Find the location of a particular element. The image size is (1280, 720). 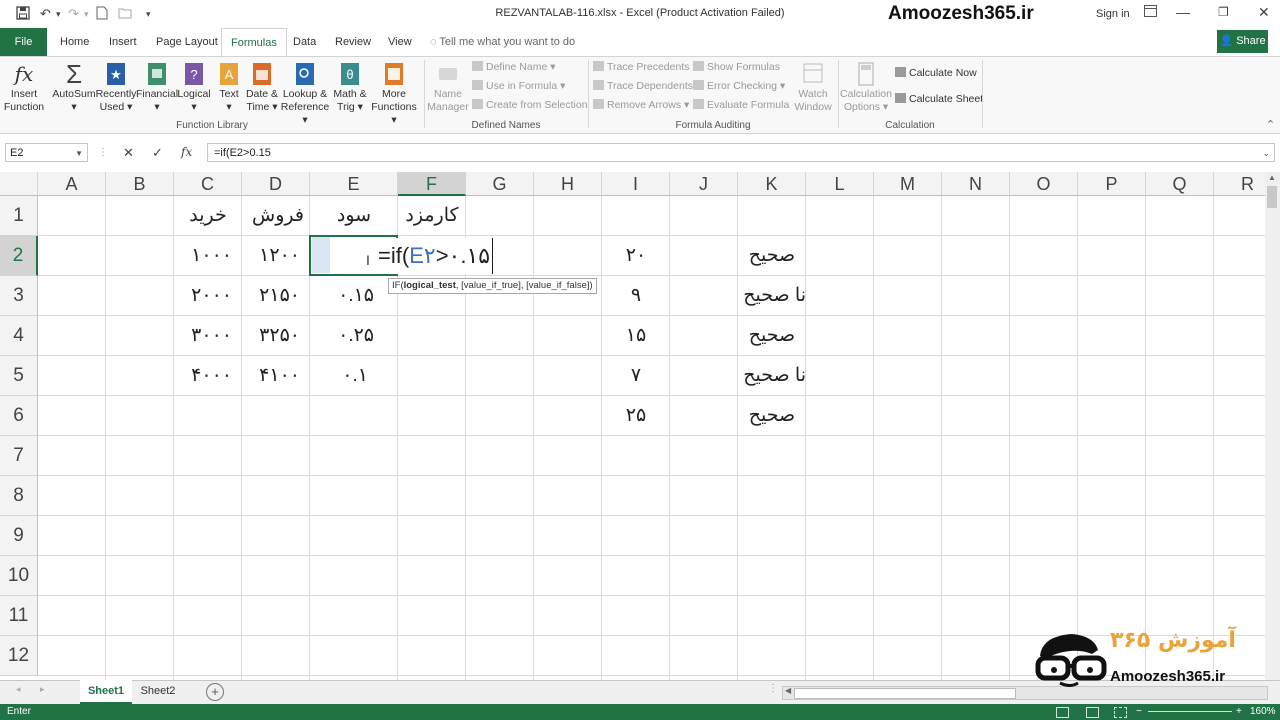

page-break-view-icon is located at coordinates (1120, 712).